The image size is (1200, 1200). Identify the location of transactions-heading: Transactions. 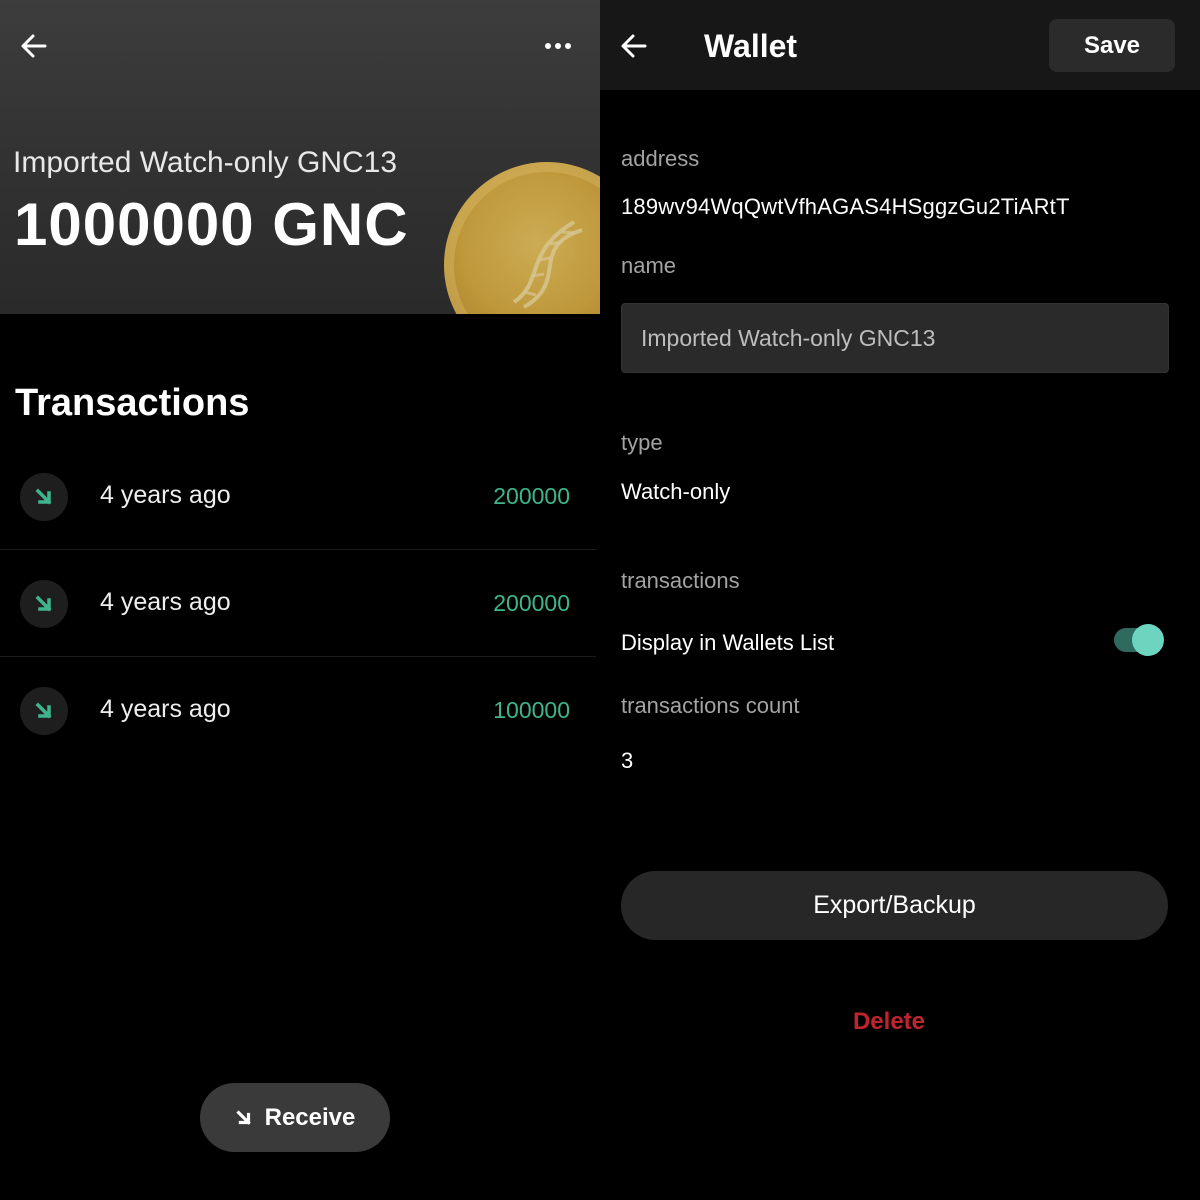
(132, 403).